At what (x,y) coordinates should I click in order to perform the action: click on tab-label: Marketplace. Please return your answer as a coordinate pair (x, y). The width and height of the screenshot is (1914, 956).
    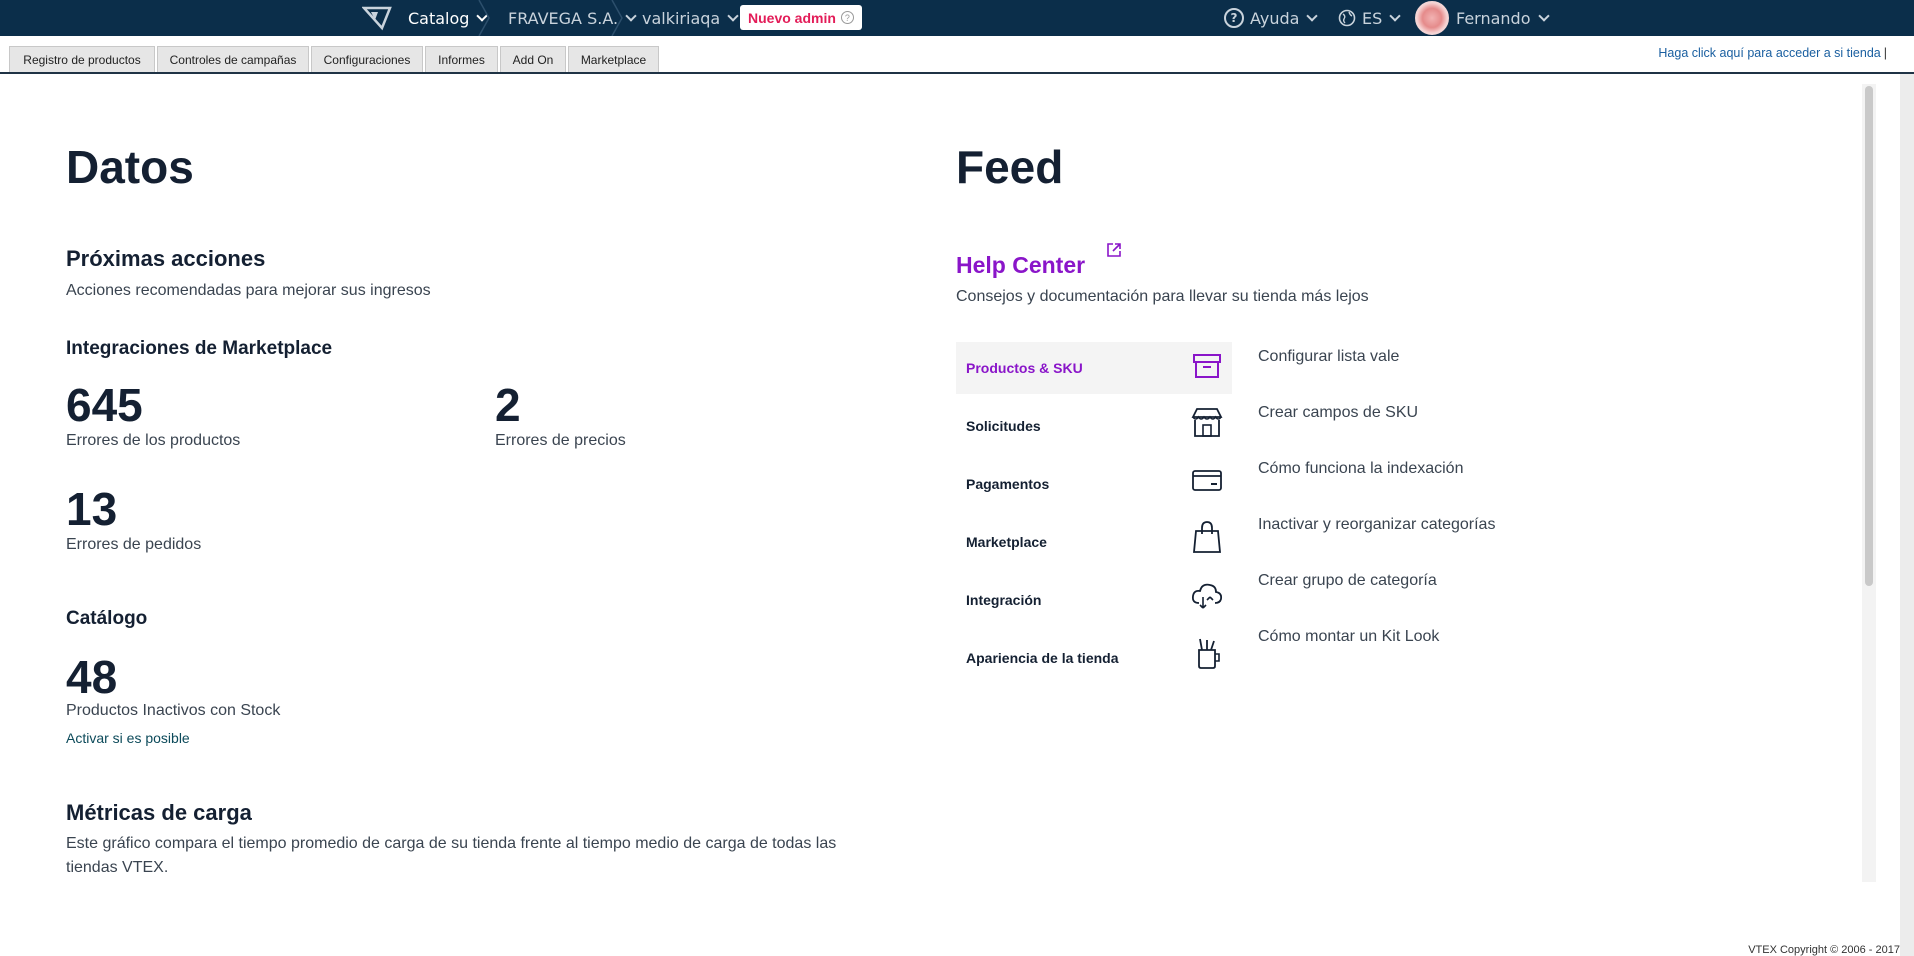
    Looking at the image, I should click on (613, 59).